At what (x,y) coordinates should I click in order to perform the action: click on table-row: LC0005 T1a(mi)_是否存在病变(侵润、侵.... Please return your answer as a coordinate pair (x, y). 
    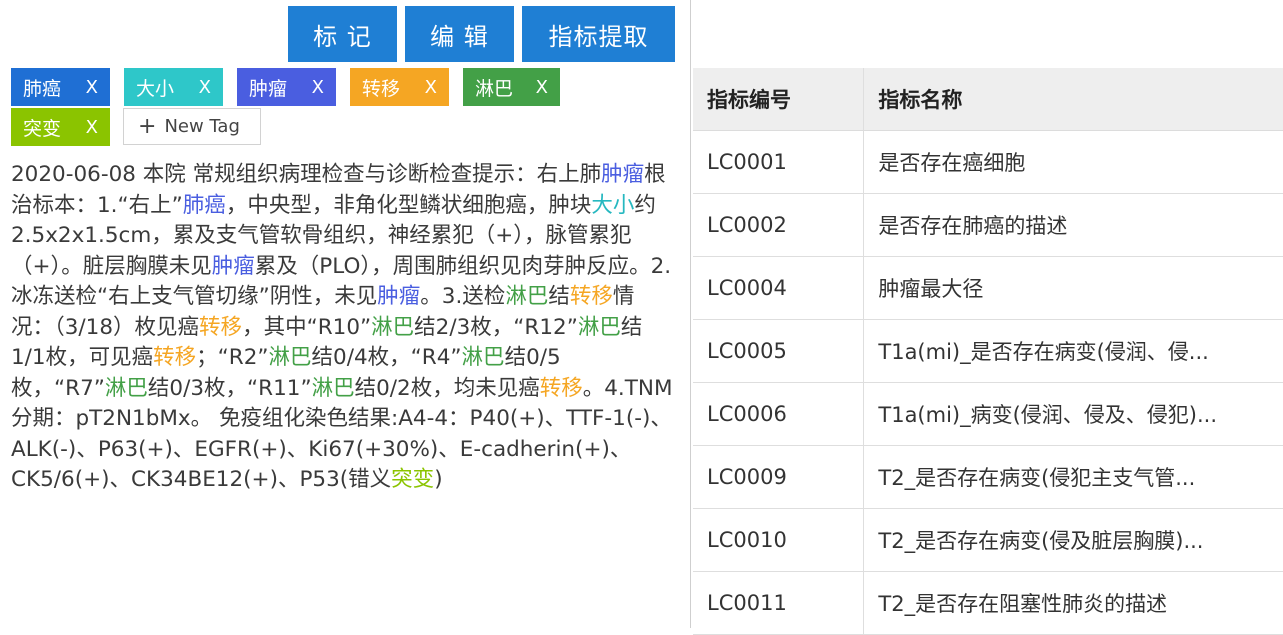
    Looking at the image, I should click on (988, 351).